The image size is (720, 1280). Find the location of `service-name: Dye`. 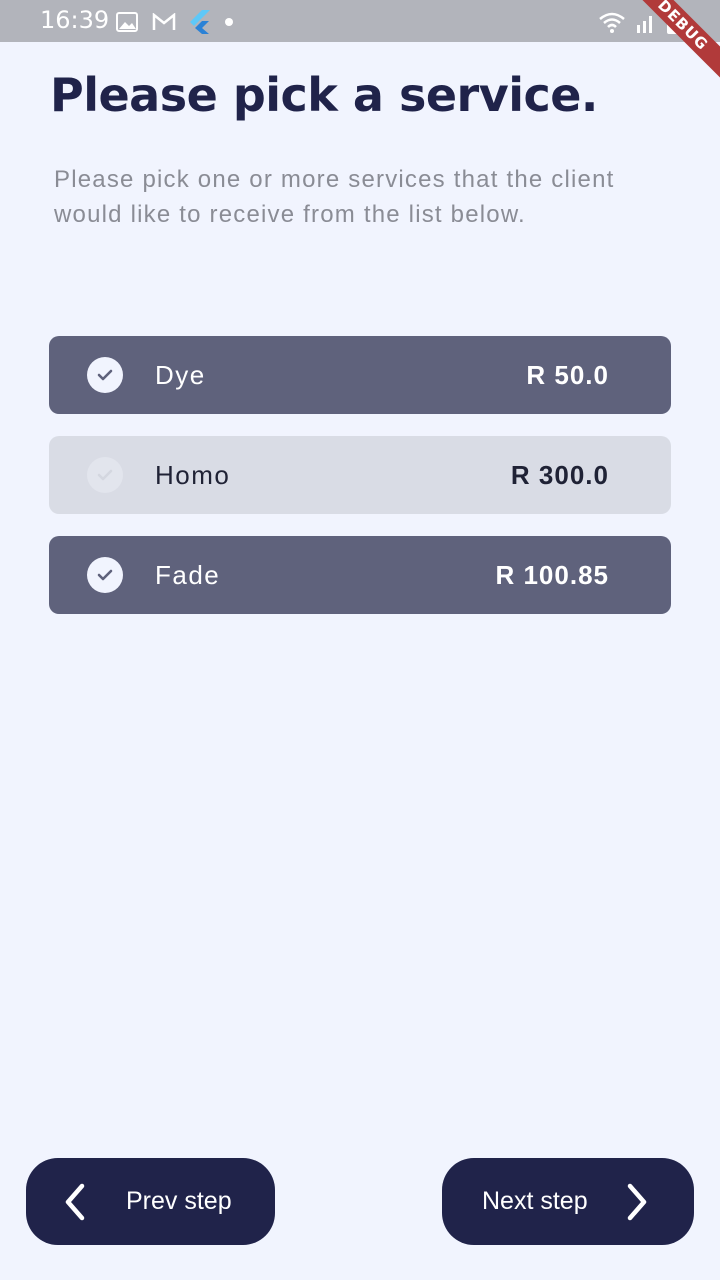

service-name: Dye is located at coordinates (180, 374).